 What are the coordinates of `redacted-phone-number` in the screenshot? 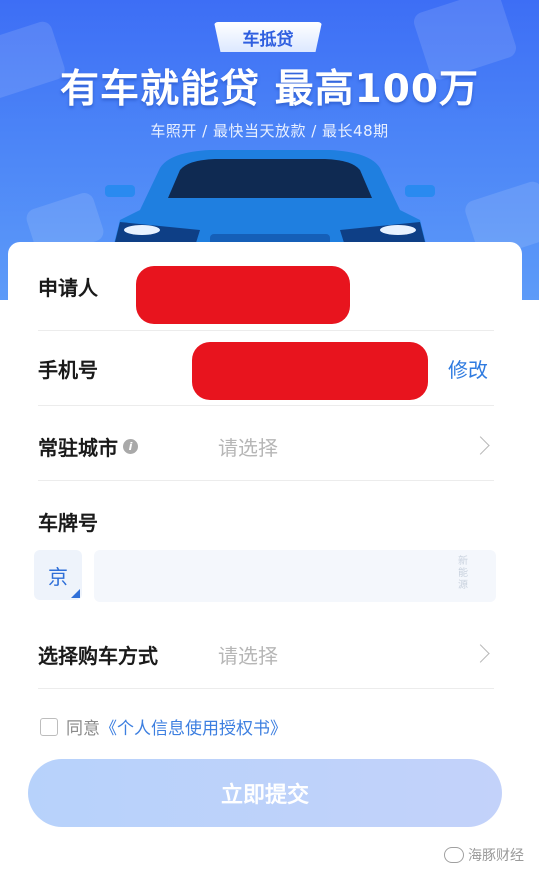 It's located at (310, 371).